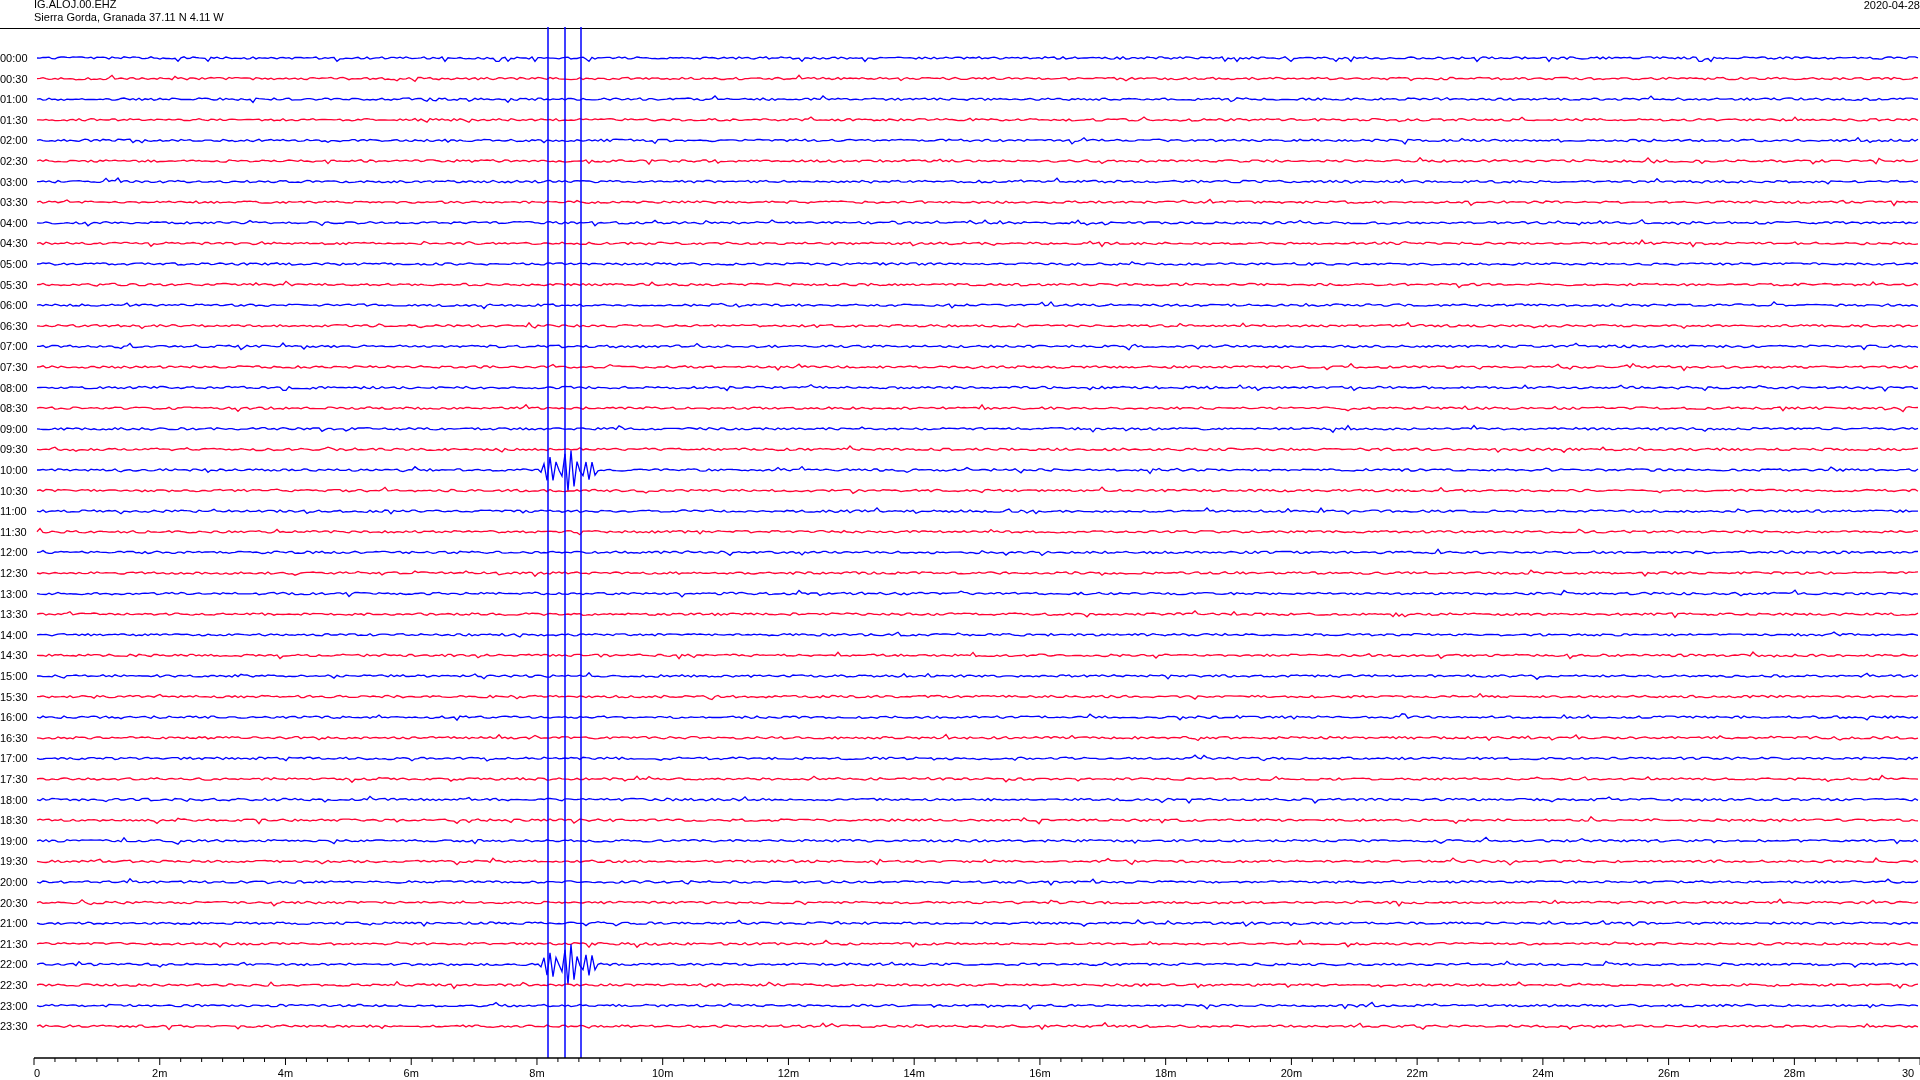 The width and height of the screenshot is (1920, 1080). I want to click on axis-tick-label: 8m, so click(537, 1073).